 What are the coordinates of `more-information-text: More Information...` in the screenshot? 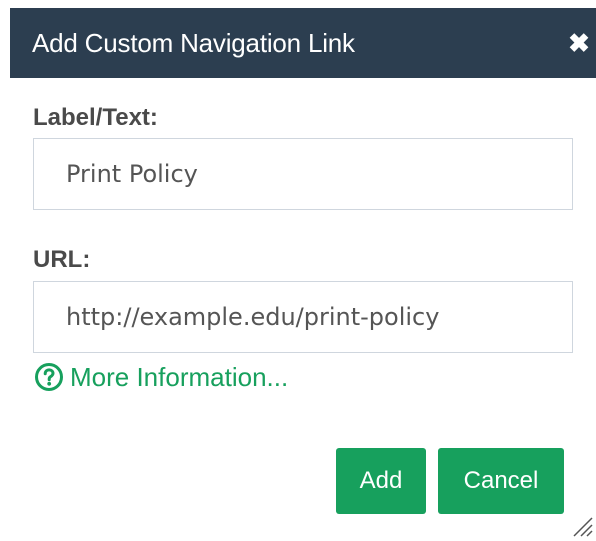 It's located at (179, 377).